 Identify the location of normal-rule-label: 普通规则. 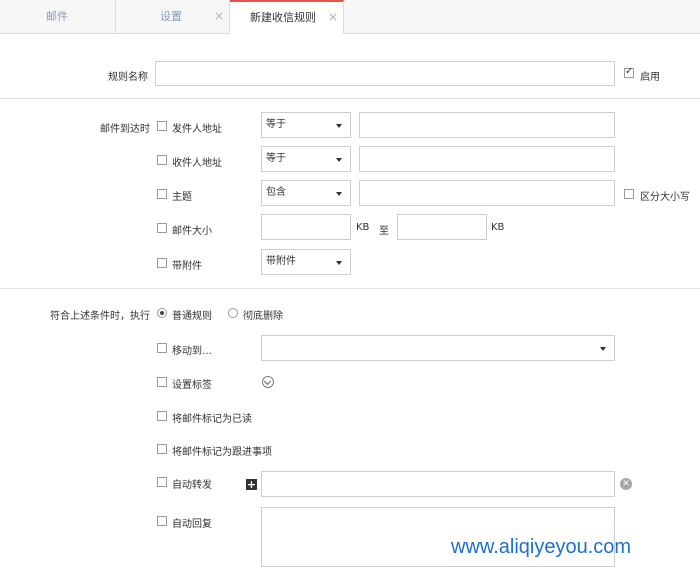
(192, 316).